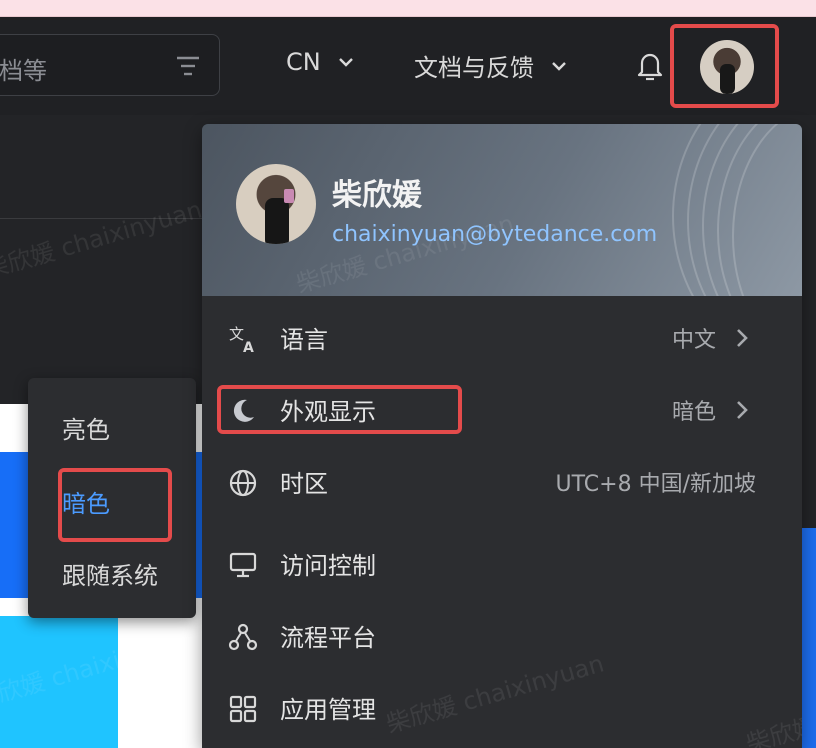 The width and height of the screenshot is (816, 748). What do you see at coordinates (328, 710) in the screenshot?
I see `menu-label: 应用管理` at bounding box center [328, 710].